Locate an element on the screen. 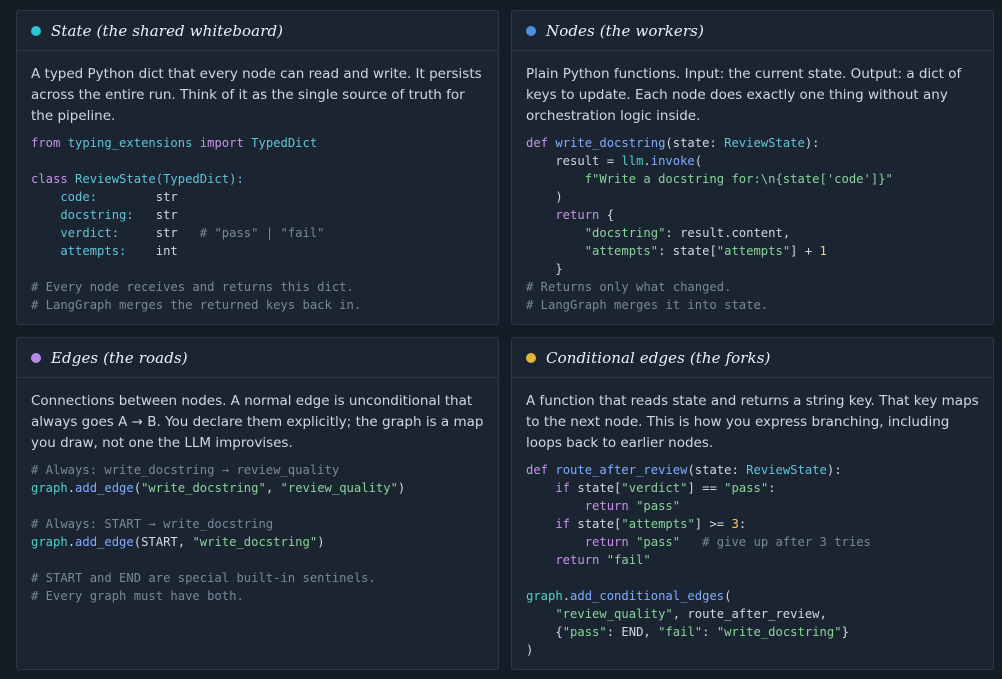 The width and height of the screenshot is (1002, 679). state-card-header: State (the shared whiteboard) is located at coordinates (257, 31).